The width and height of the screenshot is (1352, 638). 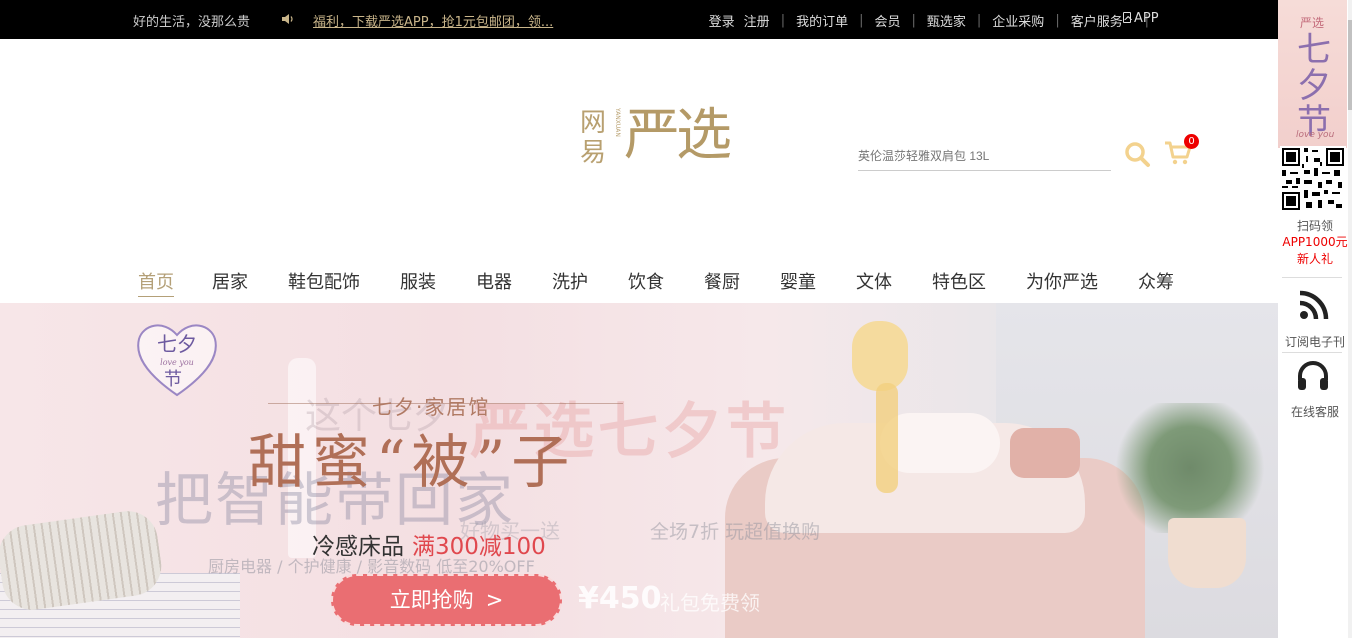 I want to click on subscribe-label: 订阅电子刊, so click(x=1315, y=341).